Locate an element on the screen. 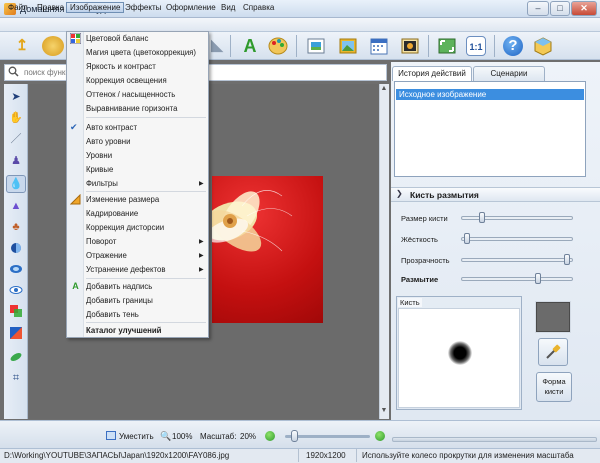 The image size is (600, 463). palette-icon is located at coordinates (53, 46).